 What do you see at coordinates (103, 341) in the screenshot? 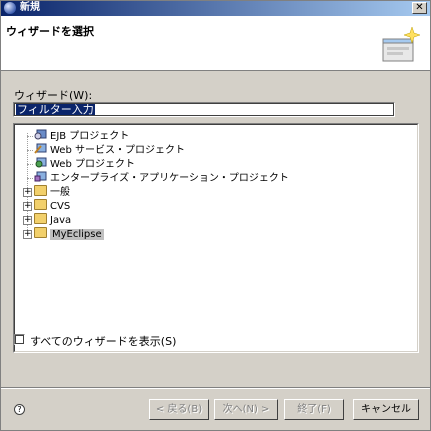
I see `show-all-wizards-label: すべてのウィザードを表示(S)` at bounding box center [103, 341].